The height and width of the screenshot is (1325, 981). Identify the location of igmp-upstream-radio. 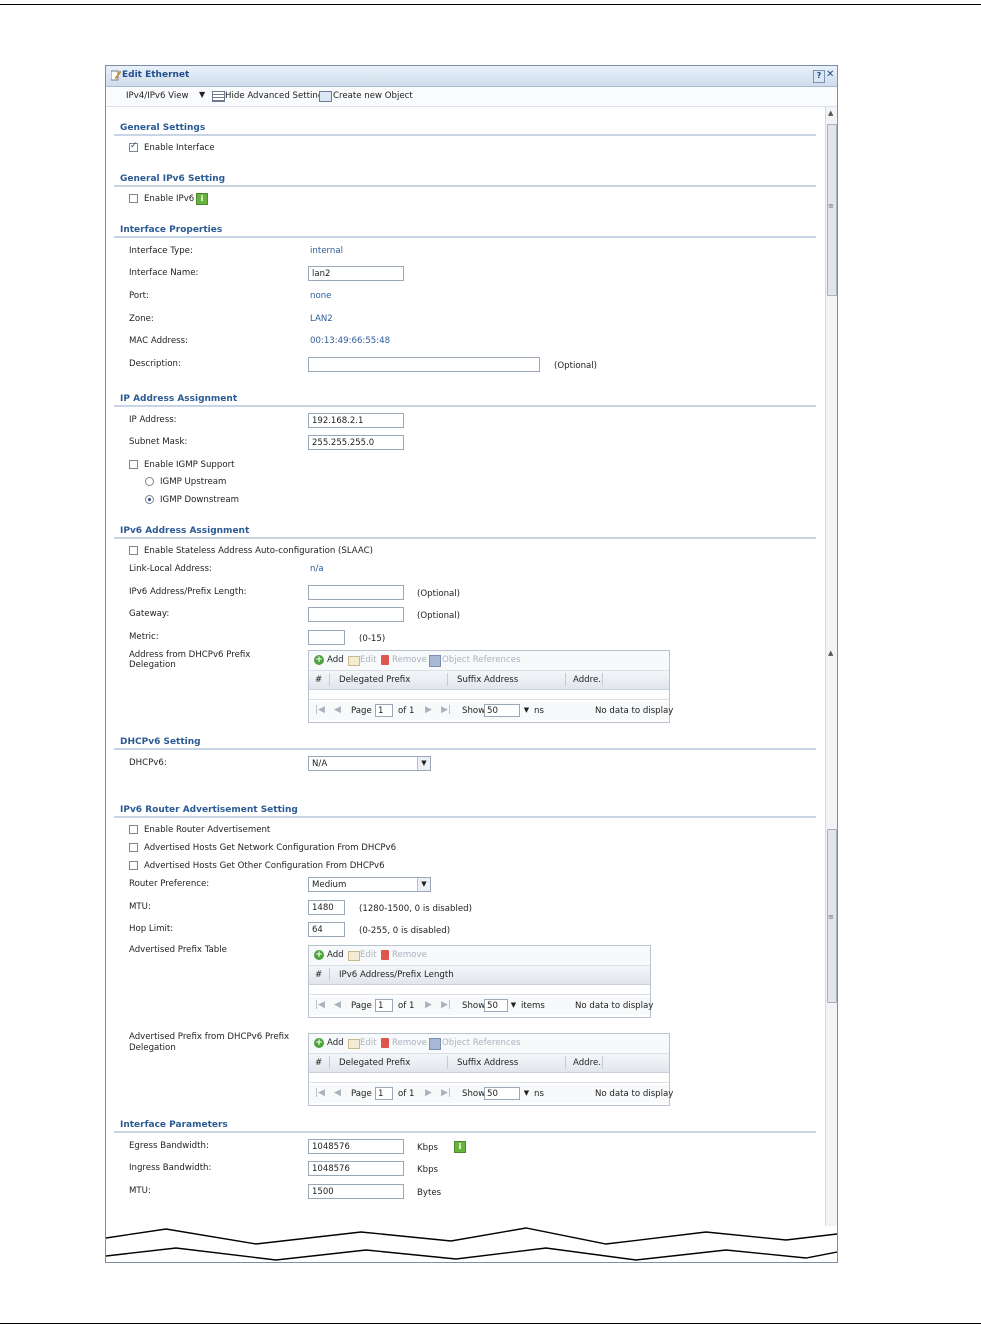
(149, 481).